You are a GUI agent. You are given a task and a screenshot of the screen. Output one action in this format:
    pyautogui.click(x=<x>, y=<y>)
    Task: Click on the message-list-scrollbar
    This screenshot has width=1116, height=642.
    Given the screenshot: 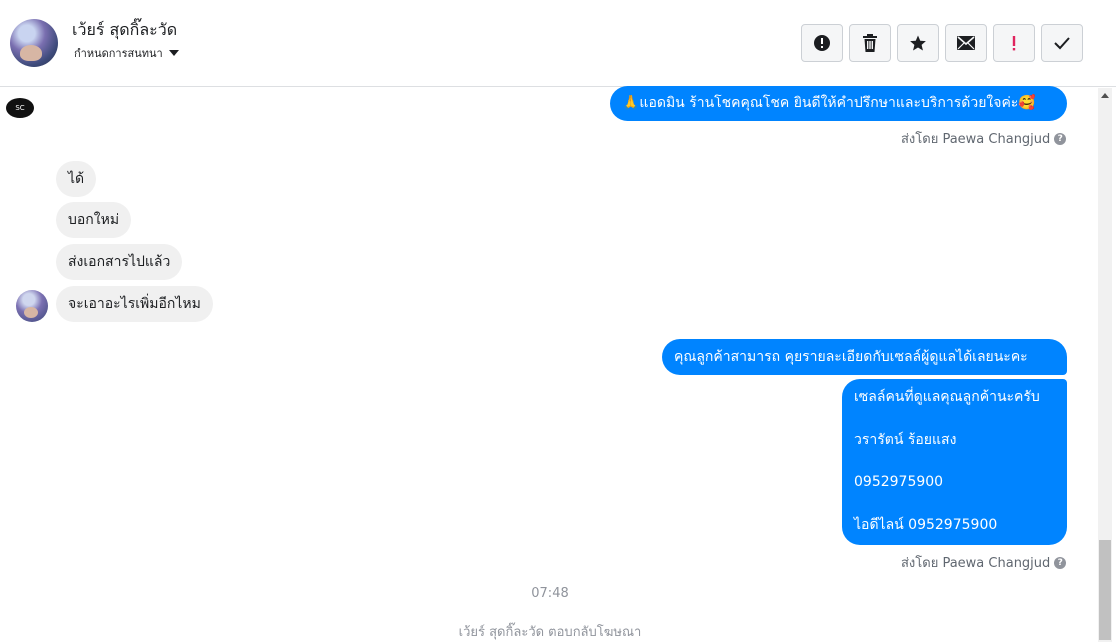 What is the action you would take?
    pyautogui.click(x=1105, y=365)
    